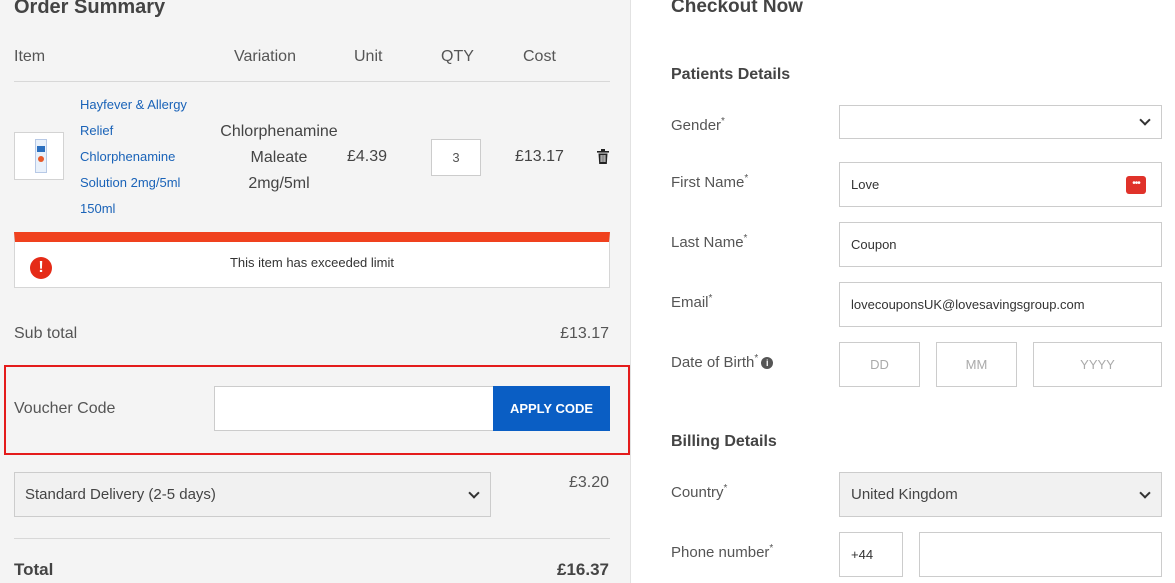 This screenshot has width=1175, height=583. I want to click on patients-details-heading: Patients Details, so click(731, 74).